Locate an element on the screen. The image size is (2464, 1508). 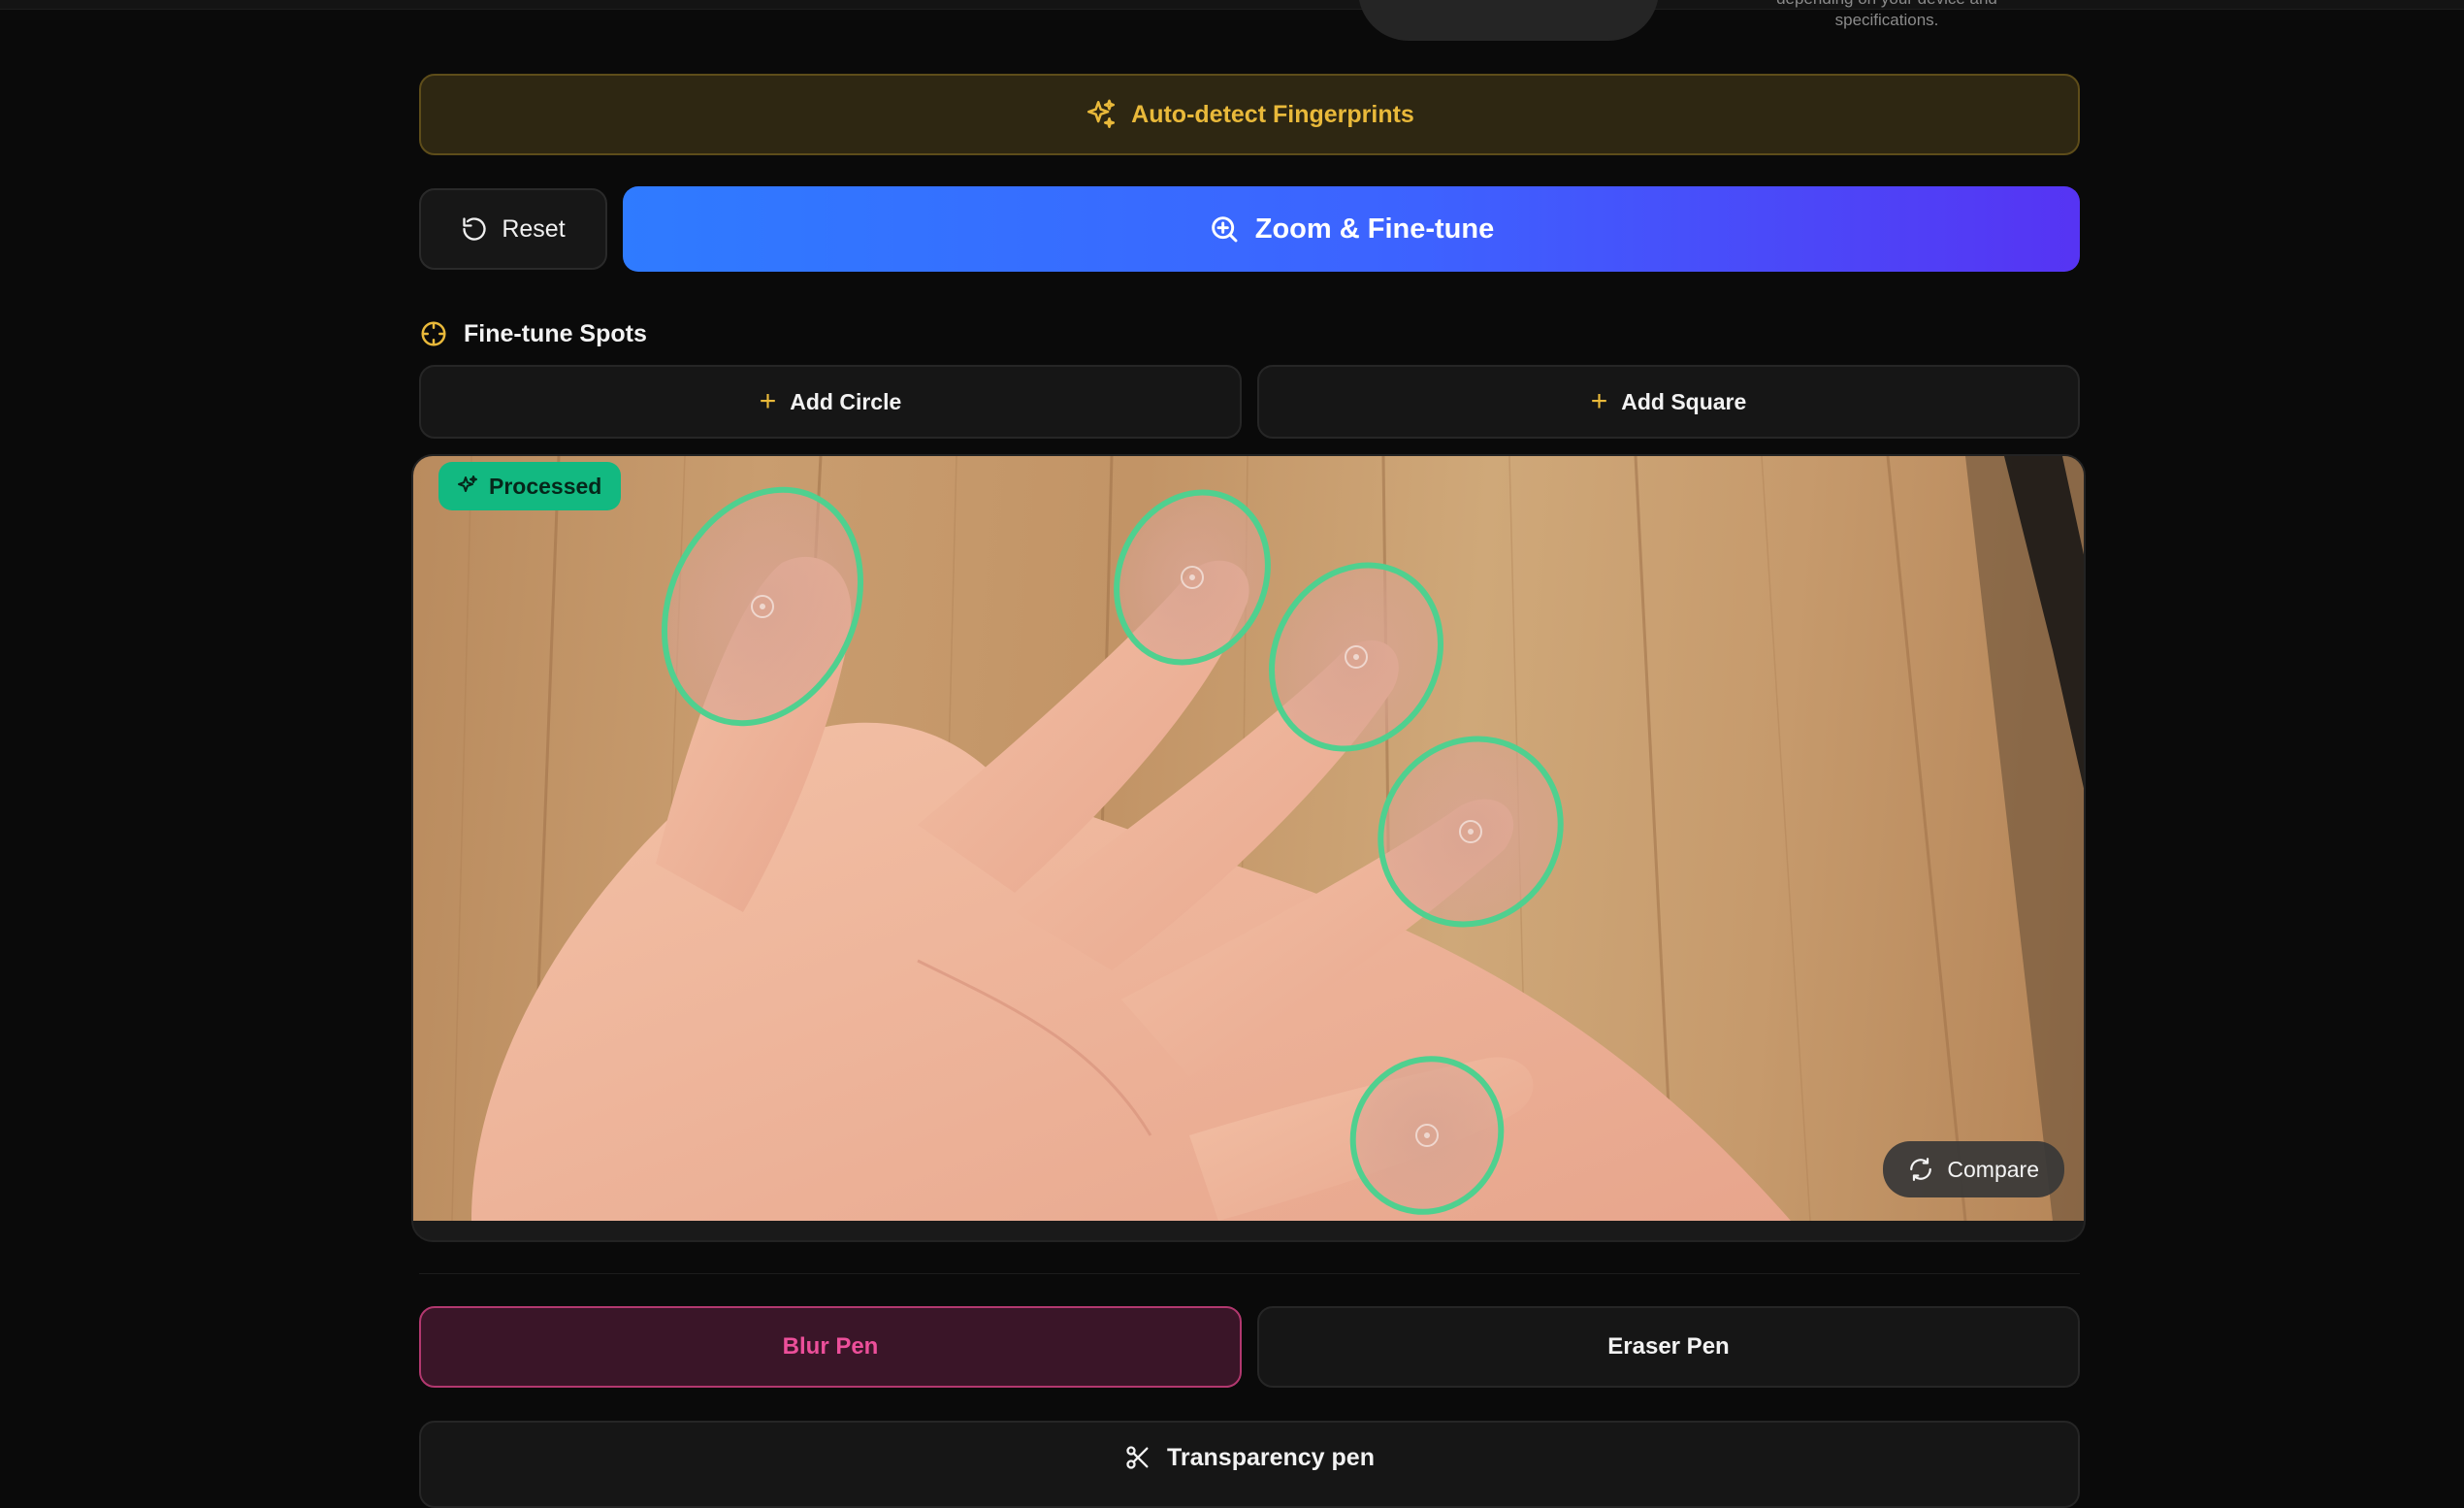
fine-tune-spots-header: Fine-tune Spots is located at coordinates (533, 334).